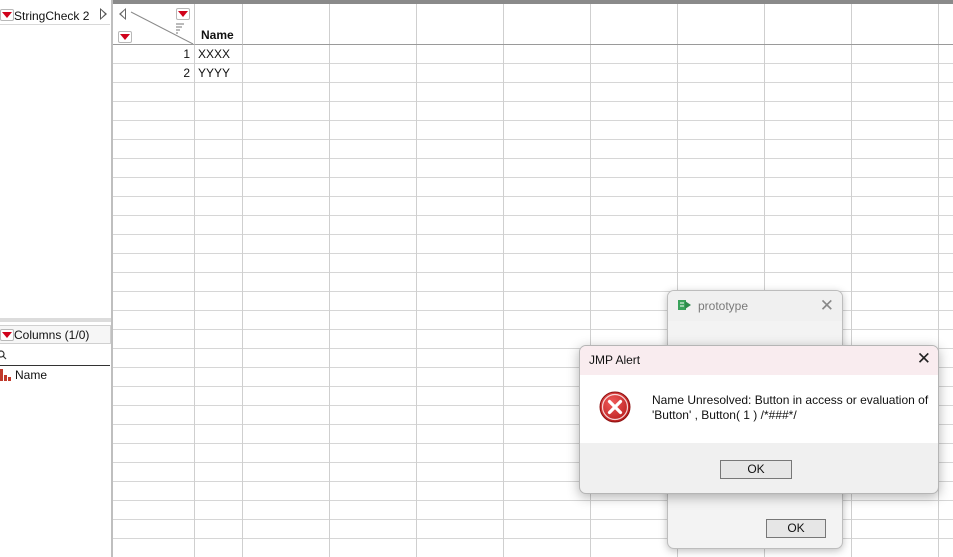 The width and height of the screenshot is (953, 557). What do you see at coordinates (162, 27) in the screenshot?
I see `corner-diagonal` at bounding box center [162, 27].